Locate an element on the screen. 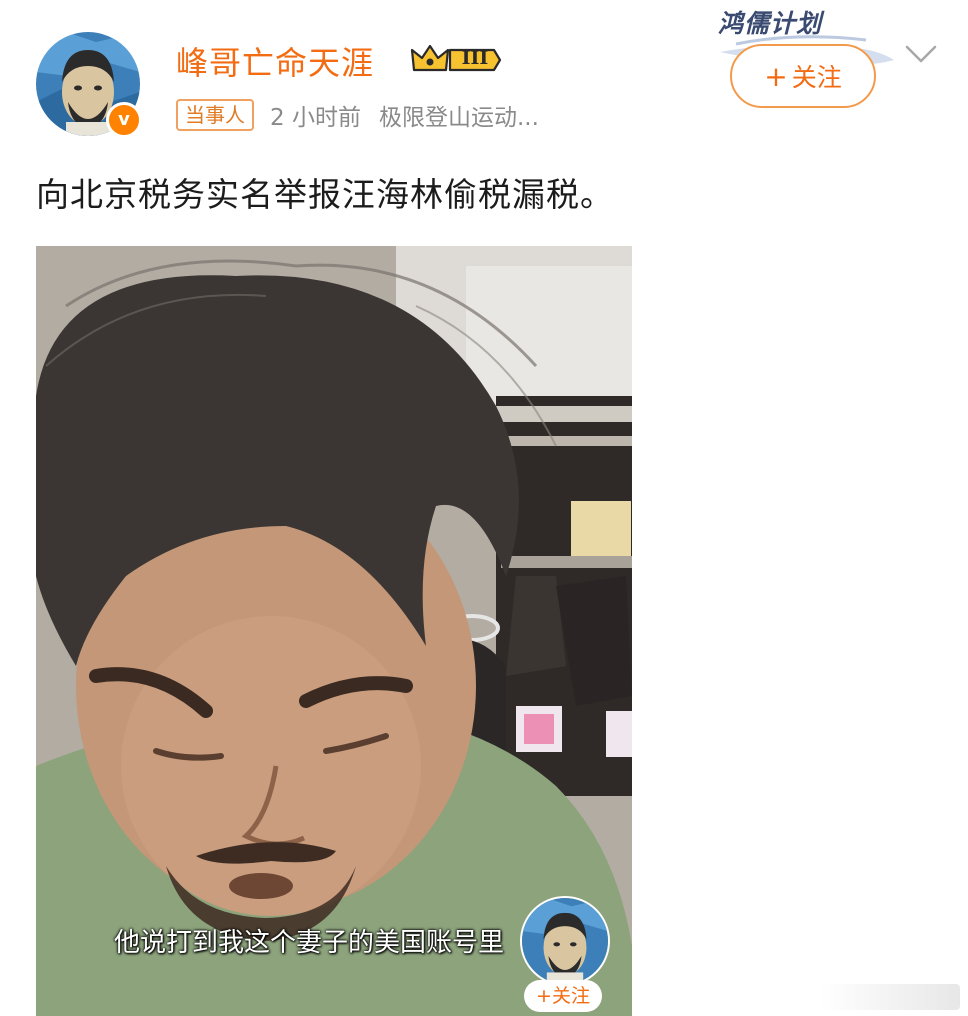 The height and width of the screenshot is (1016, 968). role-tag: 当事人 is located at coordinates (215, 115).